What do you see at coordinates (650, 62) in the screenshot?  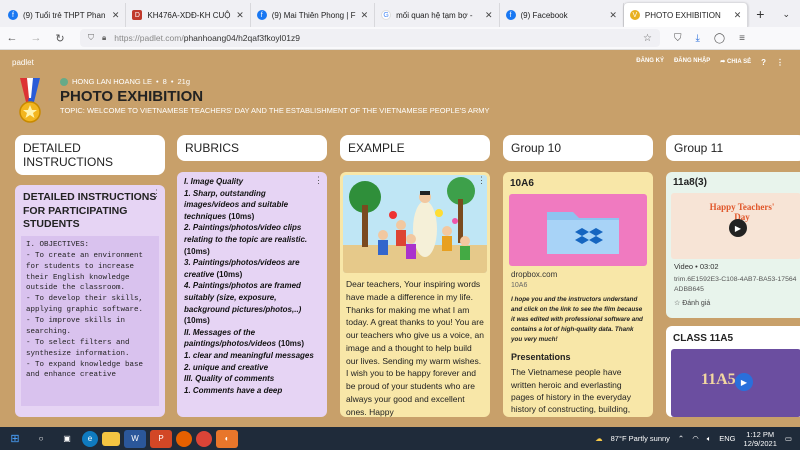 I see `signup-button: ĐĂNG KÝ` at bounding box center [650, 62].